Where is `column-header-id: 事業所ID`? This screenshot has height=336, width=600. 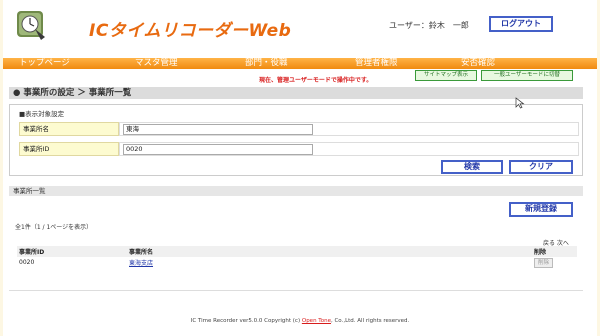 column-header-id: 事業所ID is located at coordinates (32, 252).